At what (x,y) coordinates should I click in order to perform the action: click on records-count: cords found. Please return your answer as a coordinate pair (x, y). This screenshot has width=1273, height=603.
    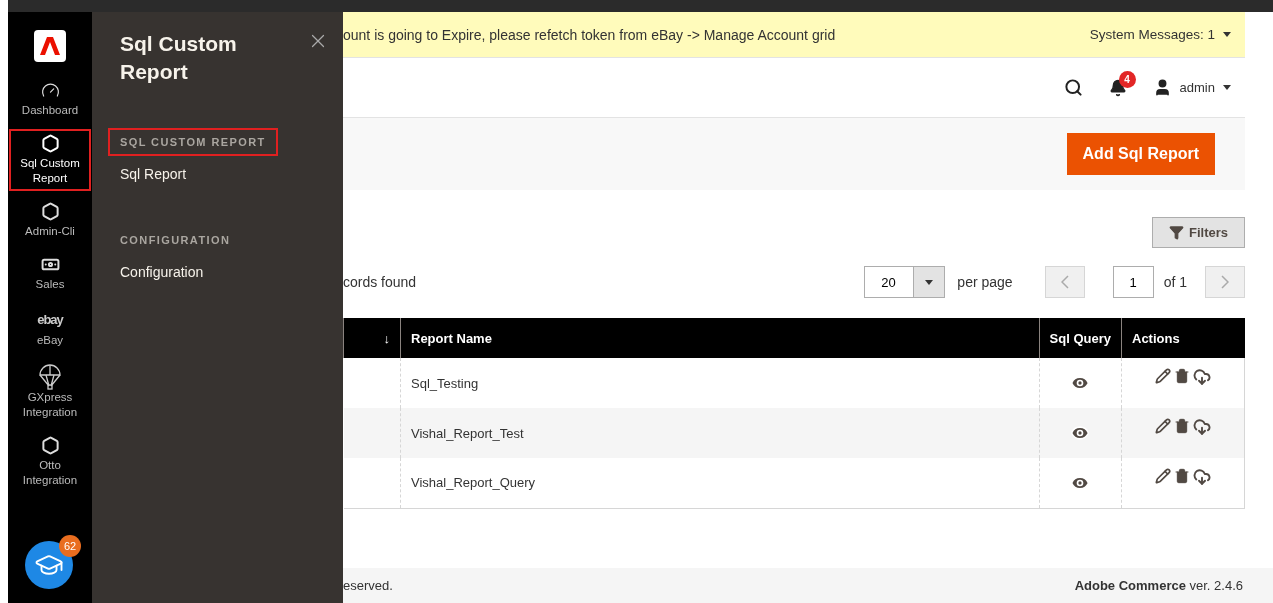
    Looking at the image, I should click on (380, 282).